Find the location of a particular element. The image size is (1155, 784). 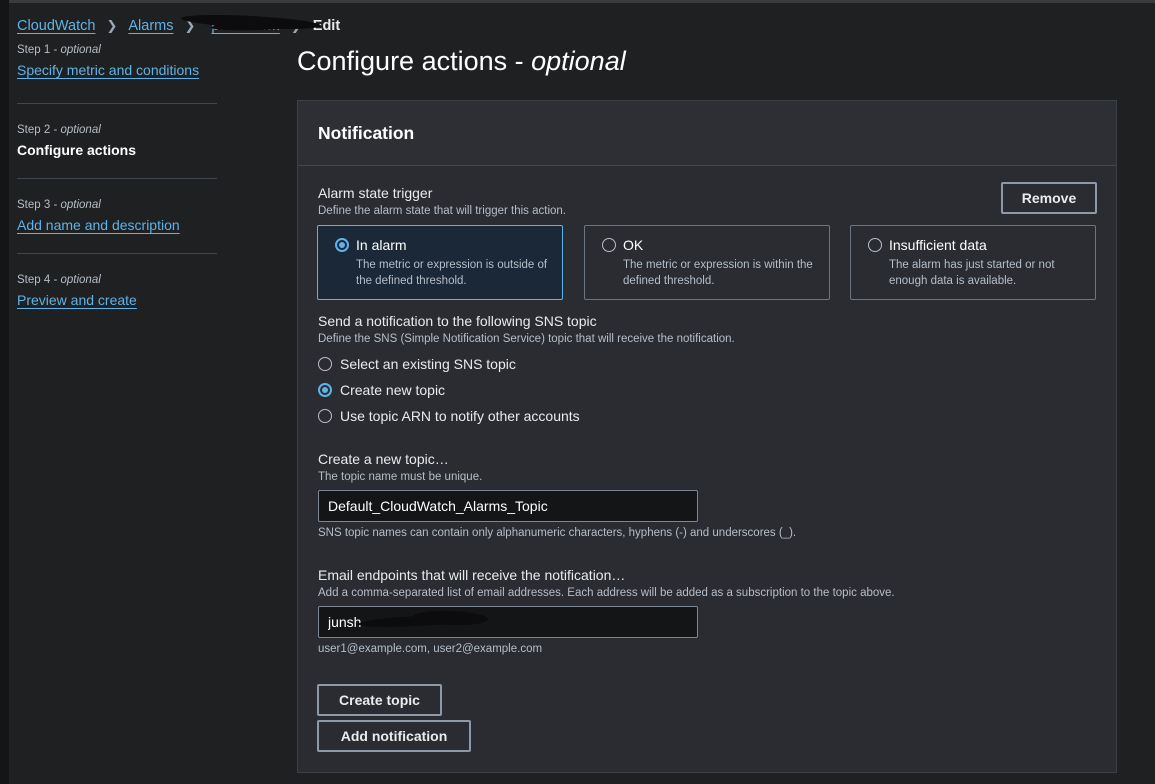

new-topic-description: The topic name must be unique. is located at coordinates (400, 477).